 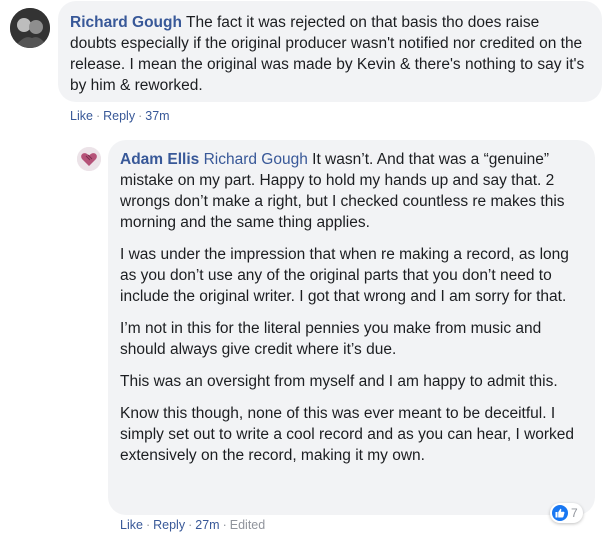 What do you see at coordinates (157, 116) in the screenshot?
I see `comment-timestamp: 37m` at bounding box center [157, 116].